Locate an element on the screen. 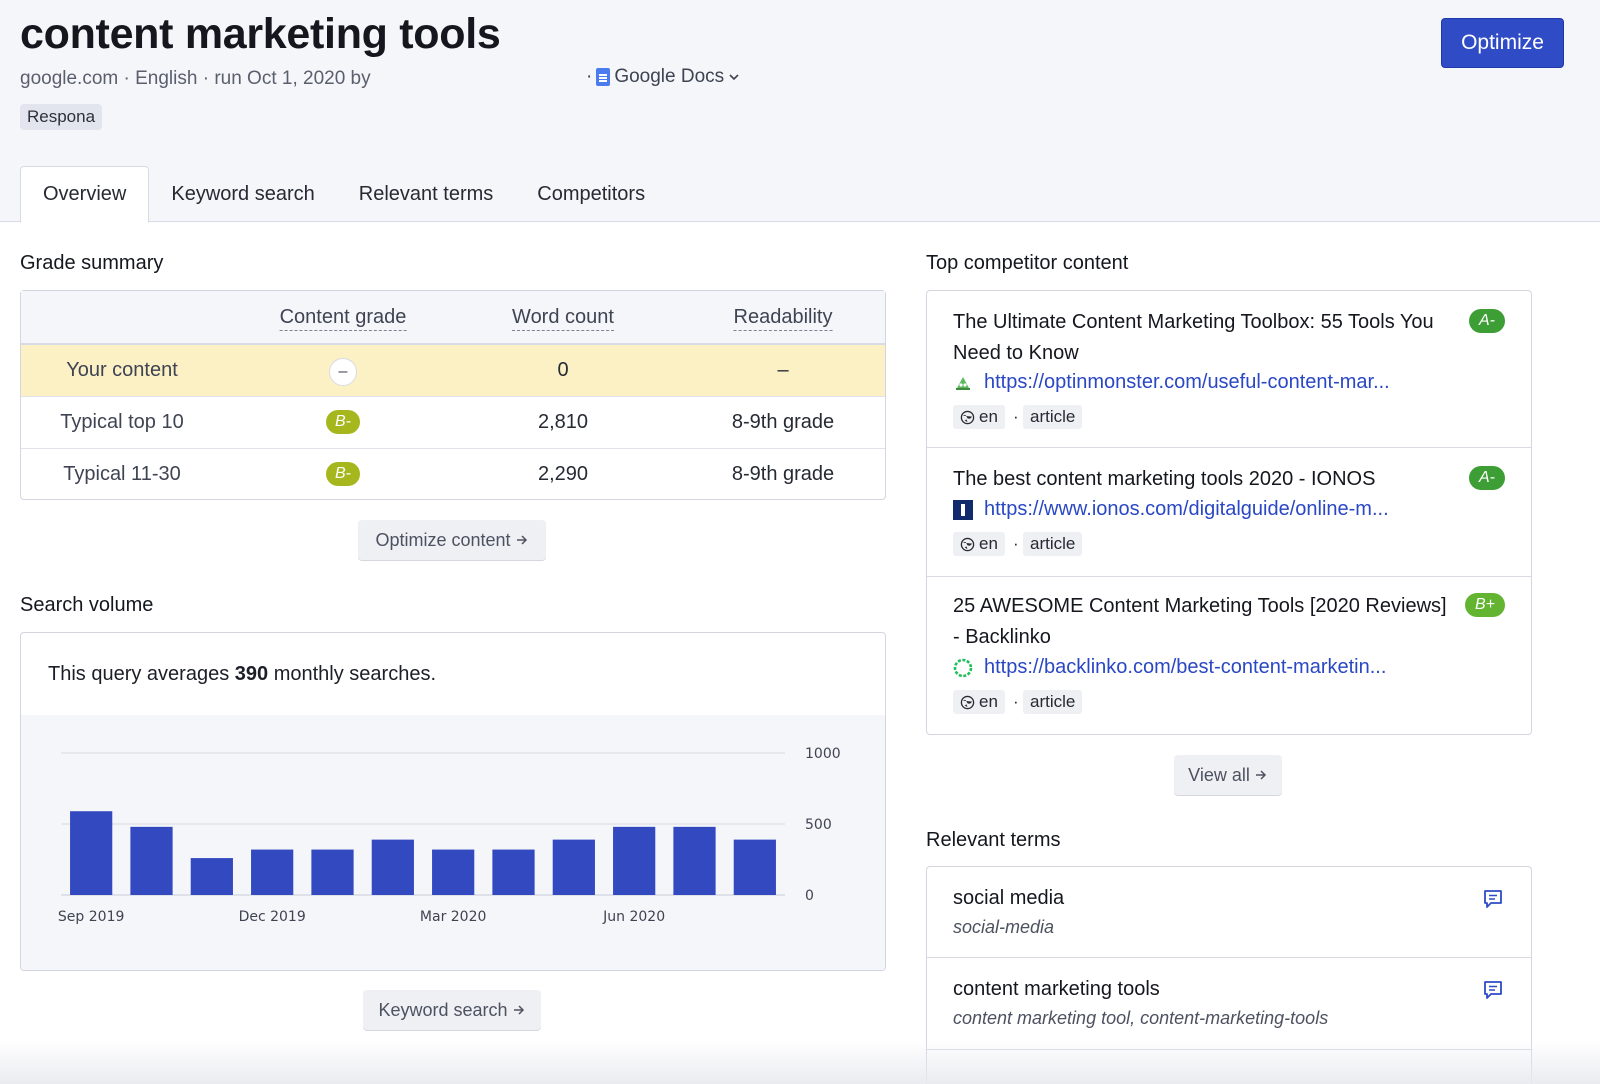  optimize-content-label: Optimize content is located at coordinates (443, 539).